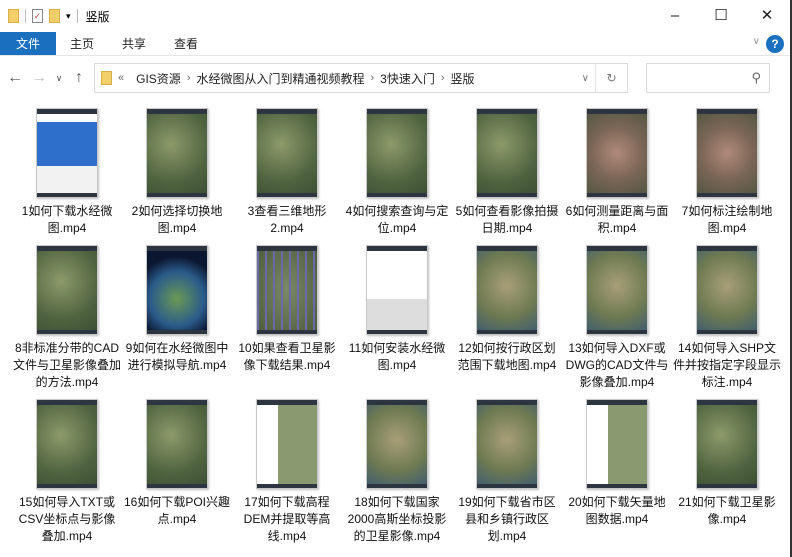 The width and height of the screenshot is (792, 557). I want to click on file-item: 21如何下载卫星影像.mp4, so click(727, 472).